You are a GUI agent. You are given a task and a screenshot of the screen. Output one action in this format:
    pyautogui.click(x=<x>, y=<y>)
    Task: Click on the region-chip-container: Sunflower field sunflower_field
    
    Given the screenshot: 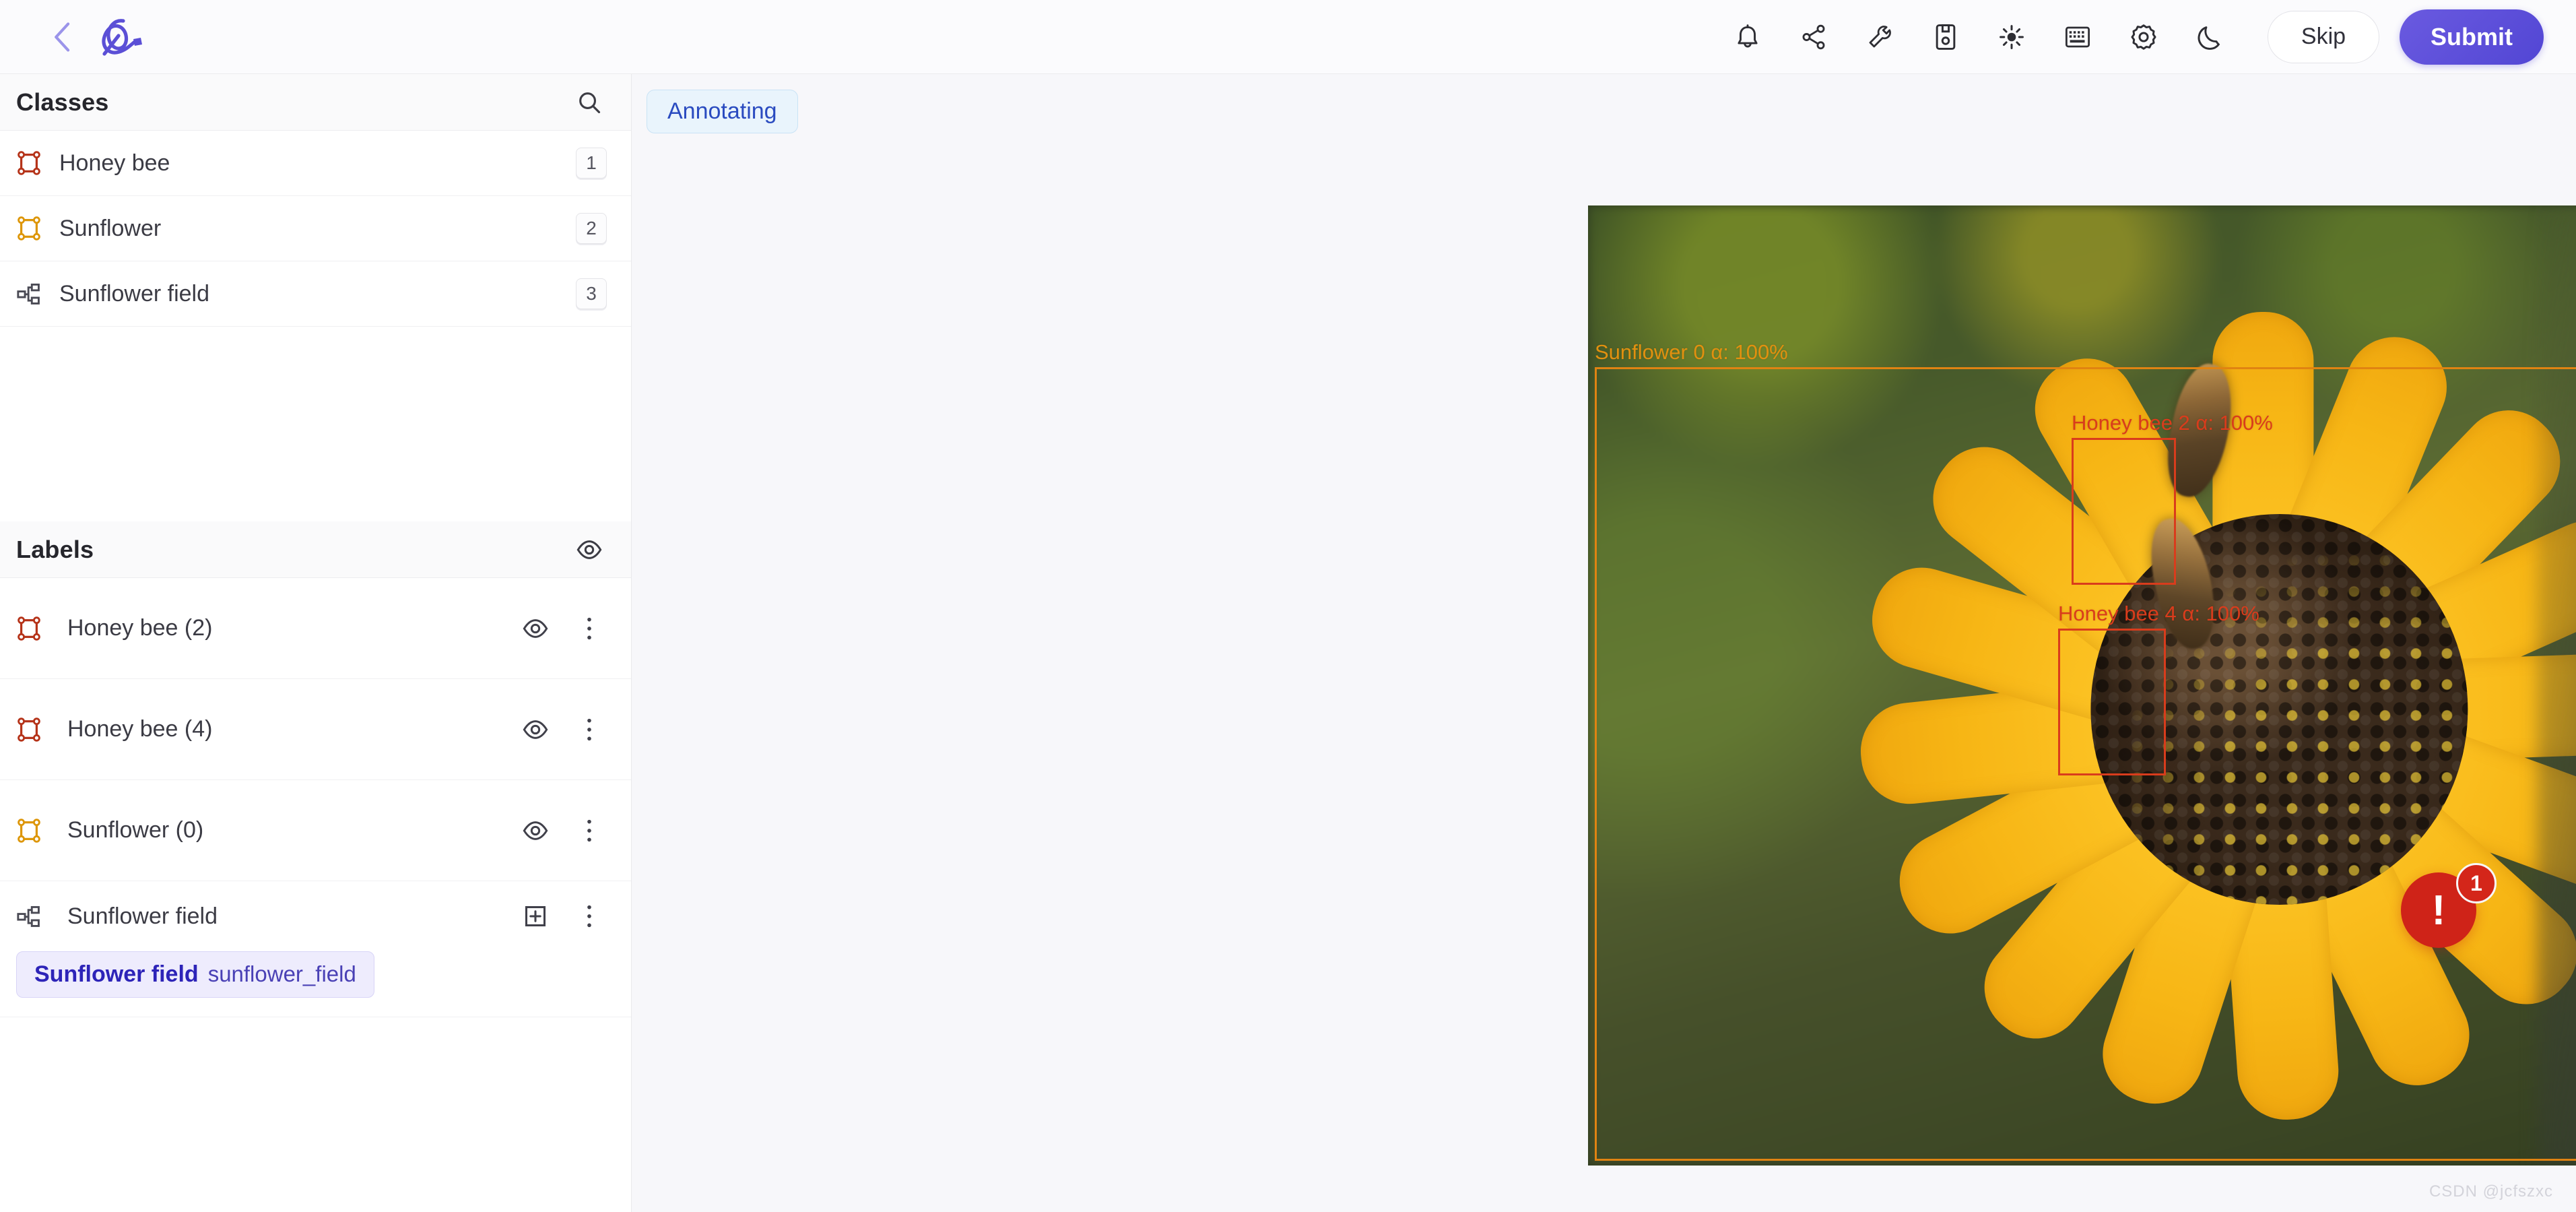 What is the action you would take?
    pyautogui.click(x=315, y=984)
    